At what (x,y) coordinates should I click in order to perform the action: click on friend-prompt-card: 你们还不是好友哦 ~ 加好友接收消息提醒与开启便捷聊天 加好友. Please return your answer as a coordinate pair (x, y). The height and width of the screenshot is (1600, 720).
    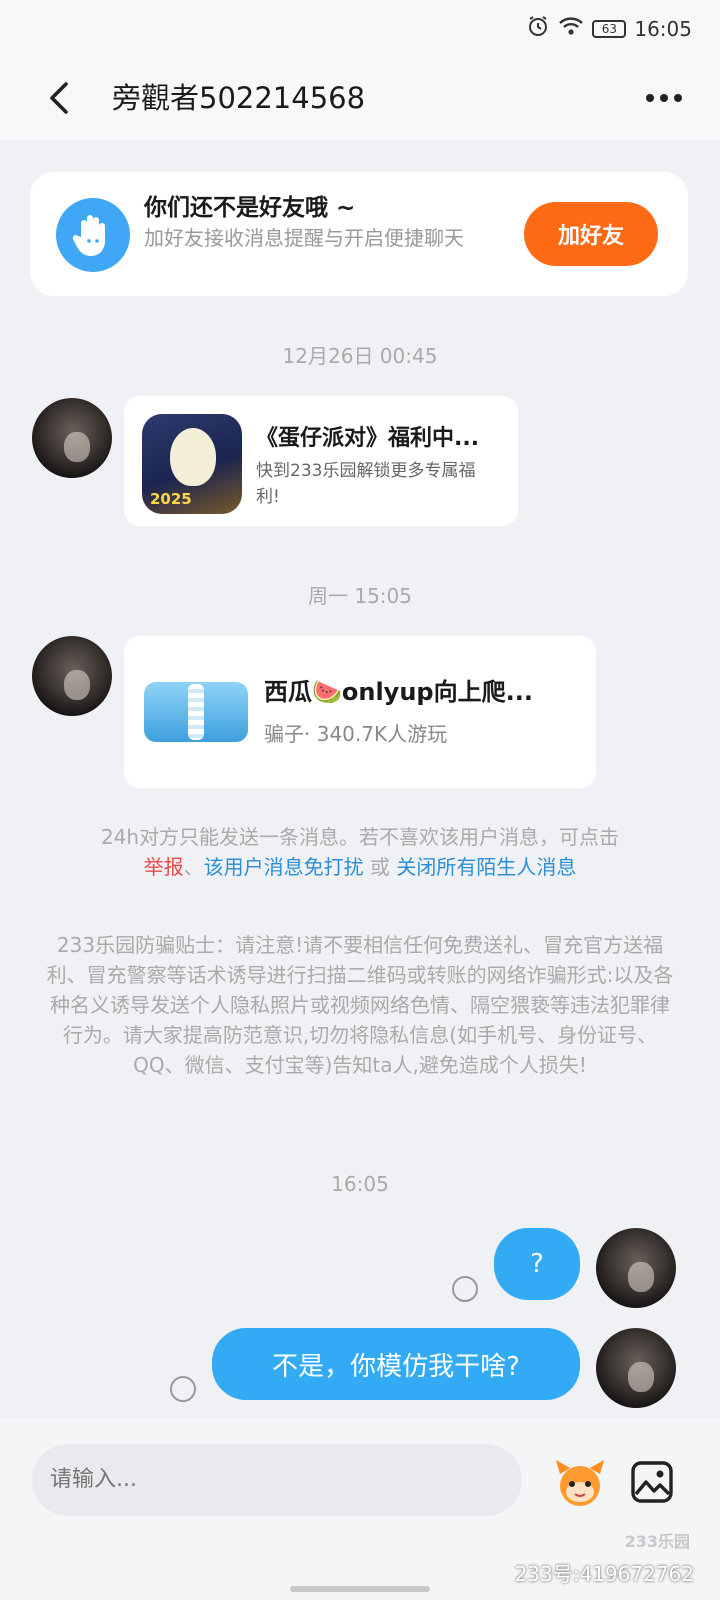
    Looking at the image, I should click on (359, 234).